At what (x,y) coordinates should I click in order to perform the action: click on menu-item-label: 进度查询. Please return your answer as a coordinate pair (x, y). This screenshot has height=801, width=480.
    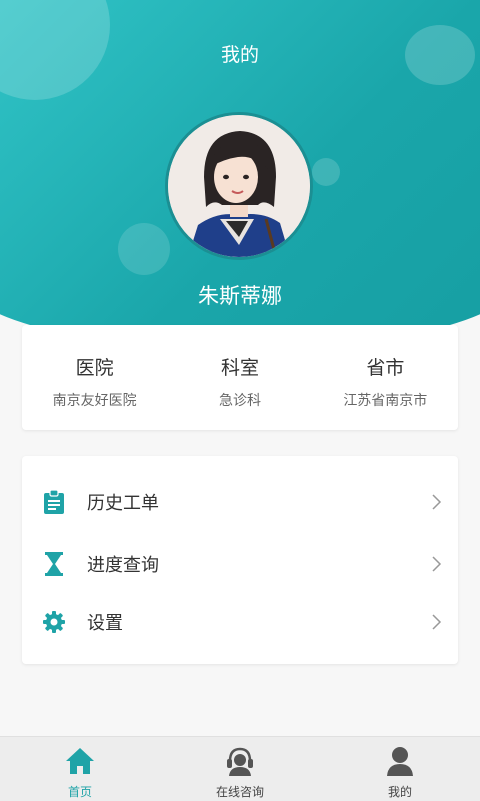
    Looking at the image, I should click on (123, 565).